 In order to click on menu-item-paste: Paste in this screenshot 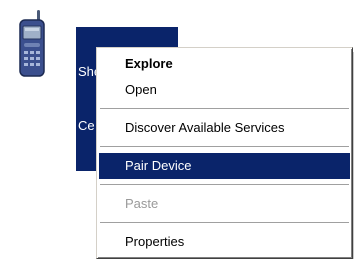, I will do `click(142, 203)`.